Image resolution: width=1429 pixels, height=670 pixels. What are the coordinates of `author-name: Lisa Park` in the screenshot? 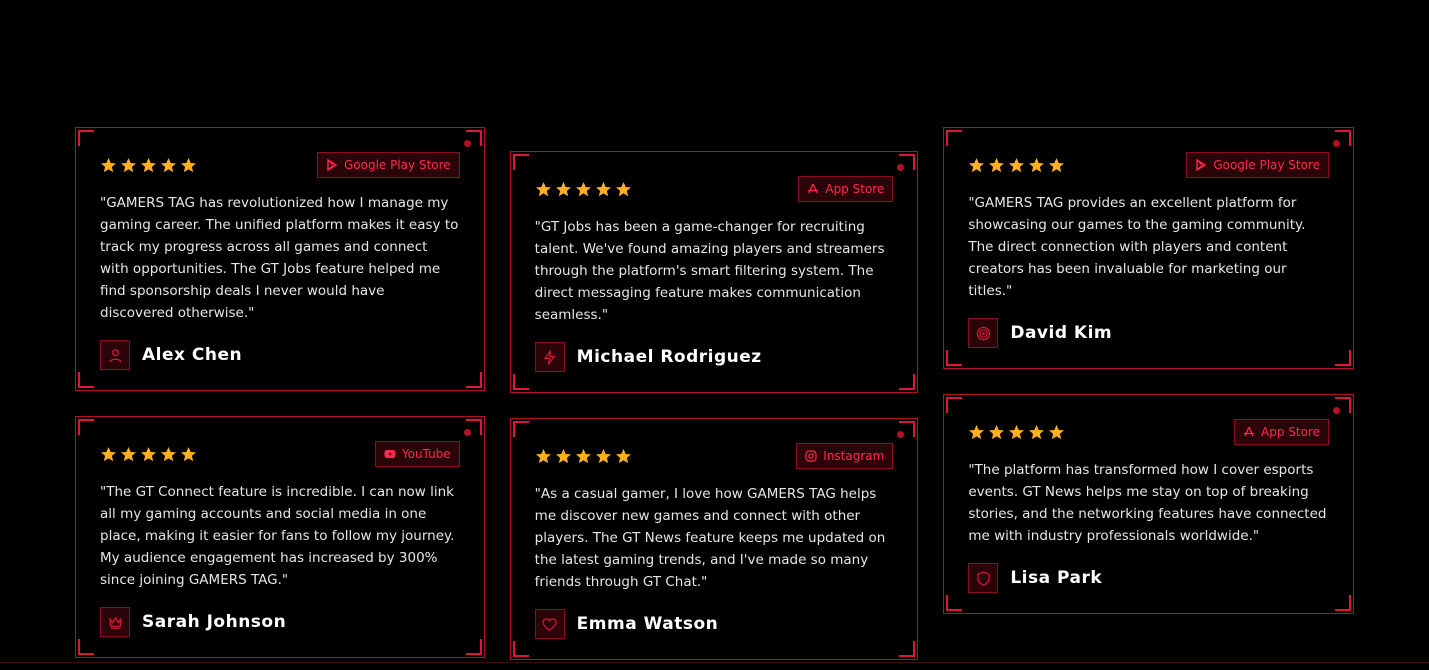 It's located at (1056, 578).